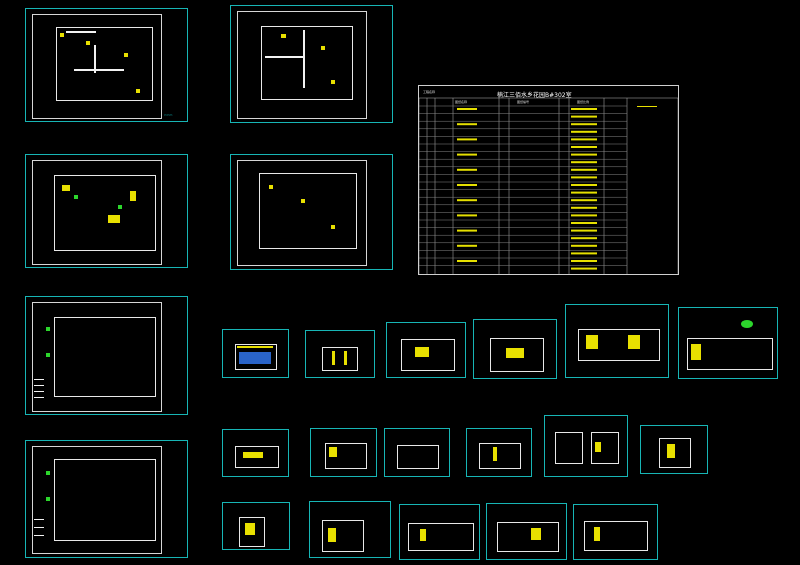 Image resolution: width=800 pixels, height=565 pixels. What do you see at coordinates (106, 65) in the screenshot?
I see `floor-plan-sheet-1: ▭▭▭` at bounding box center [106, 65].